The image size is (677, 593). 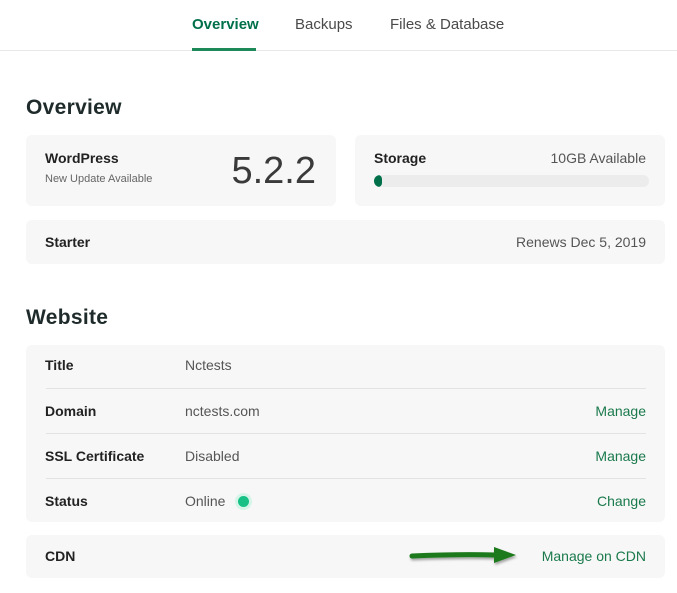 What do you see at coordinates (581, 242) in the screenshot?
I see `plan-renewal-date: Renews Dec 5, 2019` at bounding box center [581, 242].